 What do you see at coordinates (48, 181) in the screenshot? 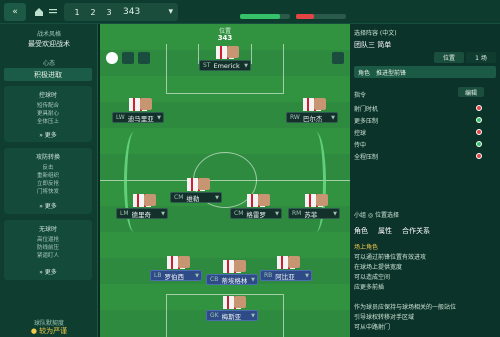
I see `in-transition-card: 攻防转换 反击 重新组织 立即反抢 门将快发 » 更多` at bounding box center [48, 181].